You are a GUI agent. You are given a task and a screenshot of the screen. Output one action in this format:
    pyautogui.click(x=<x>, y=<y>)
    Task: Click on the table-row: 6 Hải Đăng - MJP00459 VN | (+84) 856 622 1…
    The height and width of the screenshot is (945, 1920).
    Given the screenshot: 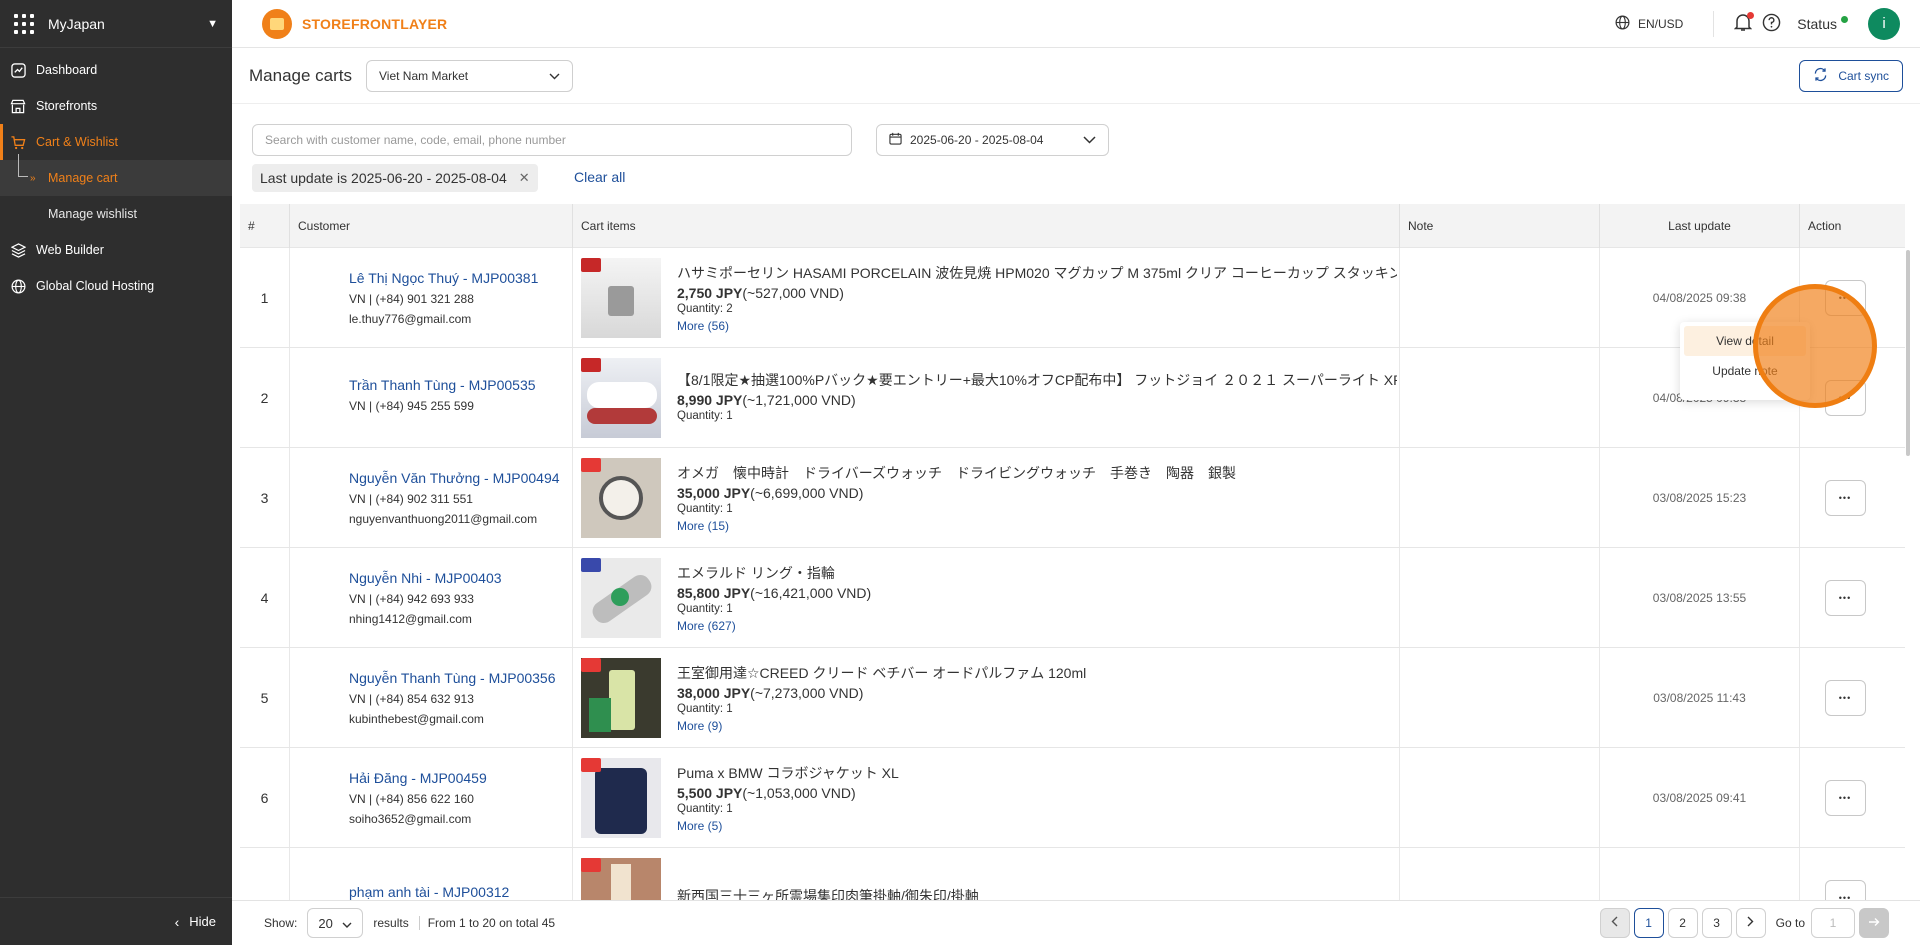 What is the action you would take?
    pyautogui.click(x=1072, y=798)
    